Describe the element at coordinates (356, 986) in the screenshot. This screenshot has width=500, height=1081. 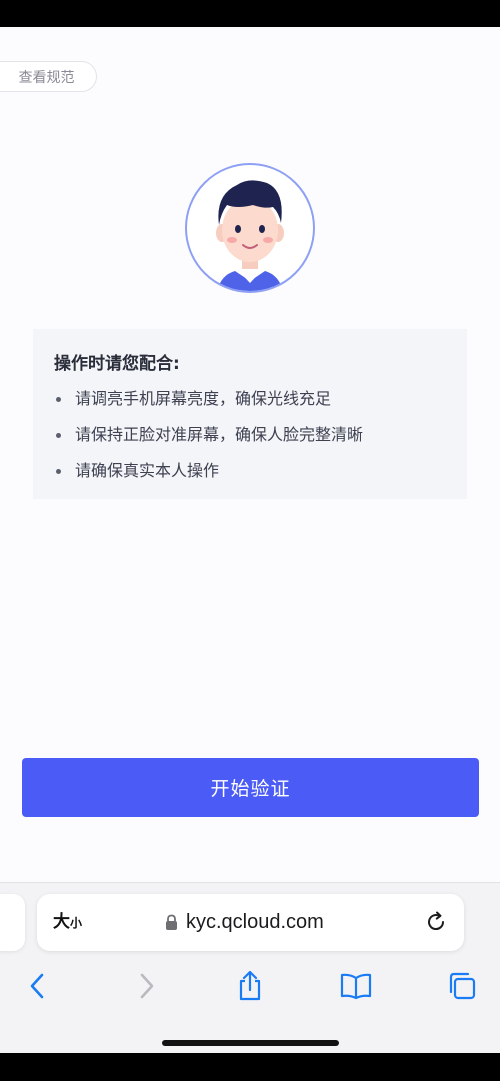
I see `bookmarks-icon` at that location.